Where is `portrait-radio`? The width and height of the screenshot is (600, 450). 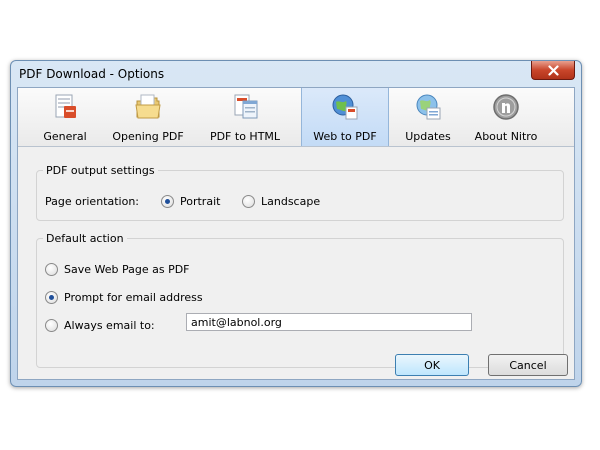
portrait-radio is located at coordinates (167, 201).